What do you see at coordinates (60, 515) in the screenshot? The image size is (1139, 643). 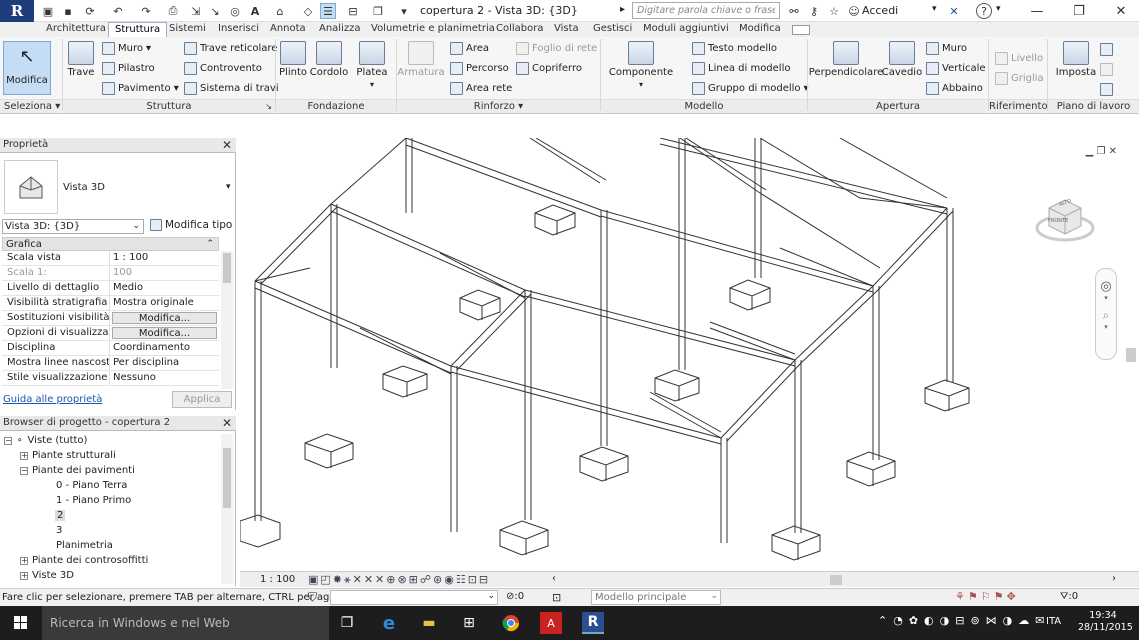 I see `tree-item-selected: 2` at bounding box center [60, 515].